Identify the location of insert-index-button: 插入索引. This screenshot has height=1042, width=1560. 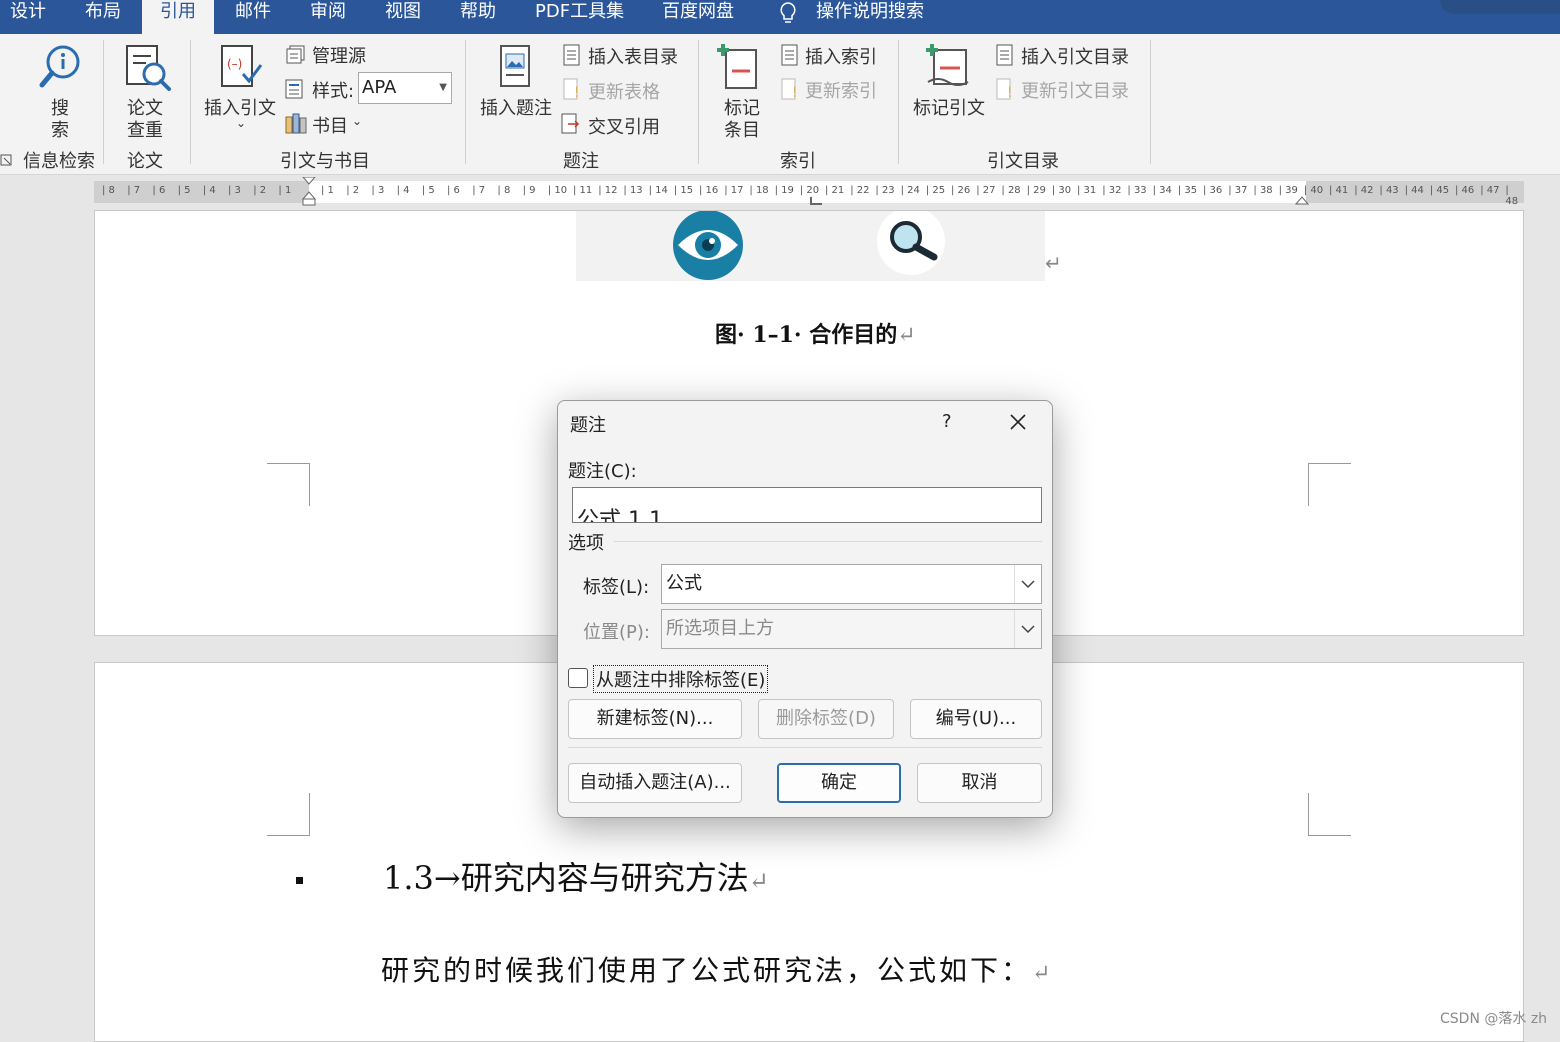
(841, 56).